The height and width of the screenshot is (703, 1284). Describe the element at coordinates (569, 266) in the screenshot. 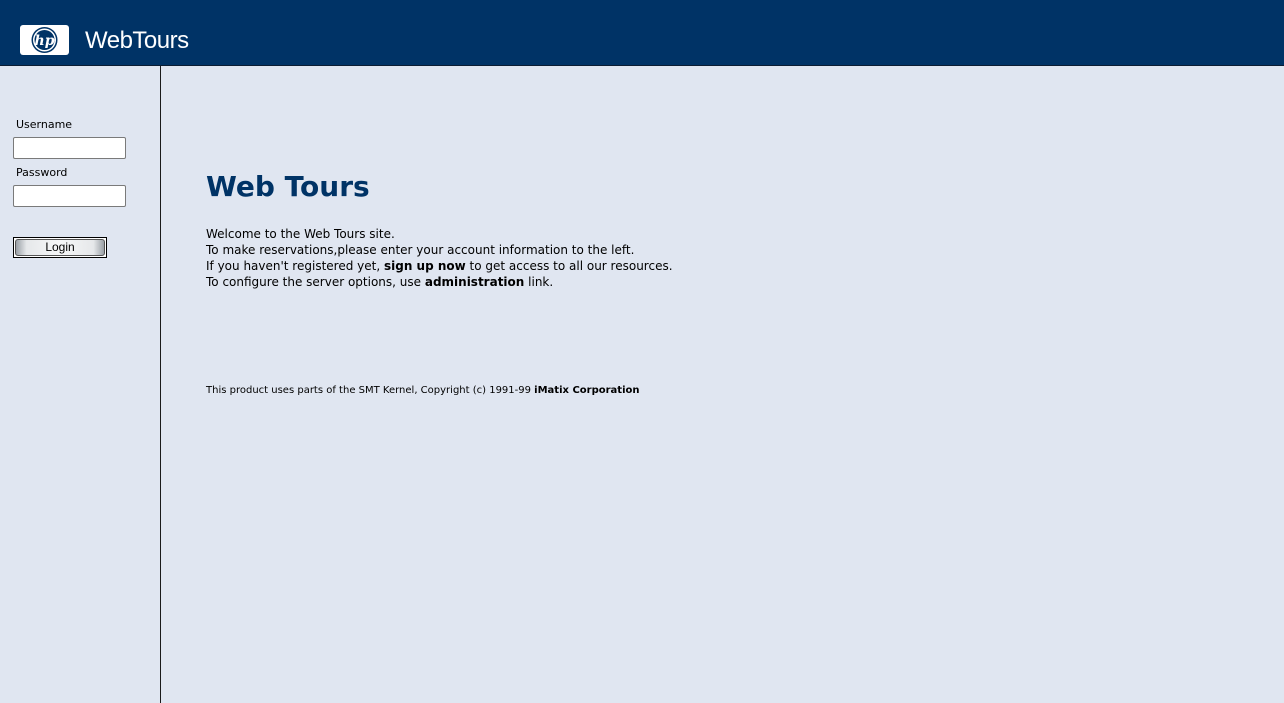

I see `welcome-line-3-after: to get access to all our resources.` at that location.